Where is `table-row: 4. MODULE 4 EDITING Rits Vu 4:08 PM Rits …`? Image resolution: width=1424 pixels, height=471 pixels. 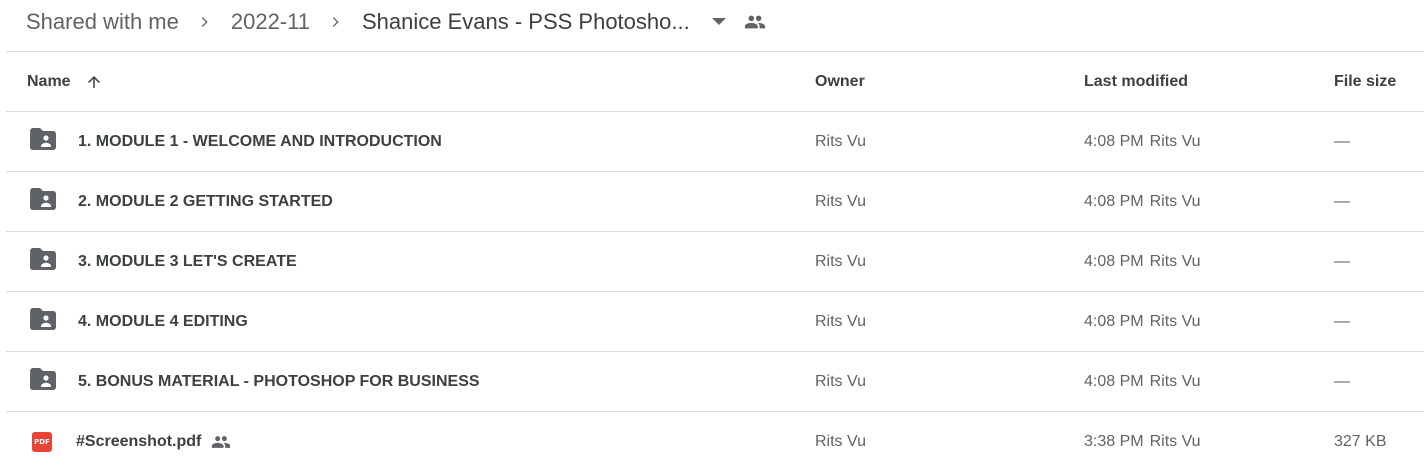 table-row: 4. MODULE 4 EDITING Rits Vu 4:08 PM Rits … is located at coordinates (715, 322).